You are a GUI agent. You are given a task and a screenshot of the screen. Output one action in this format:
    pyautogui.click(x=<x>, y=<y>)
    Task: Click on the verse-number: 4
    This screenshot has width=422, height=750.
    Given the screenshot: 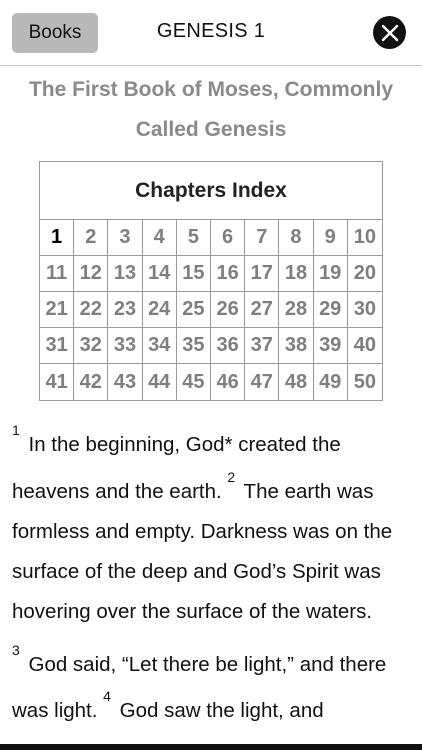 What is the action you would take?
    pyautogui.click(x=107, y=696)
    